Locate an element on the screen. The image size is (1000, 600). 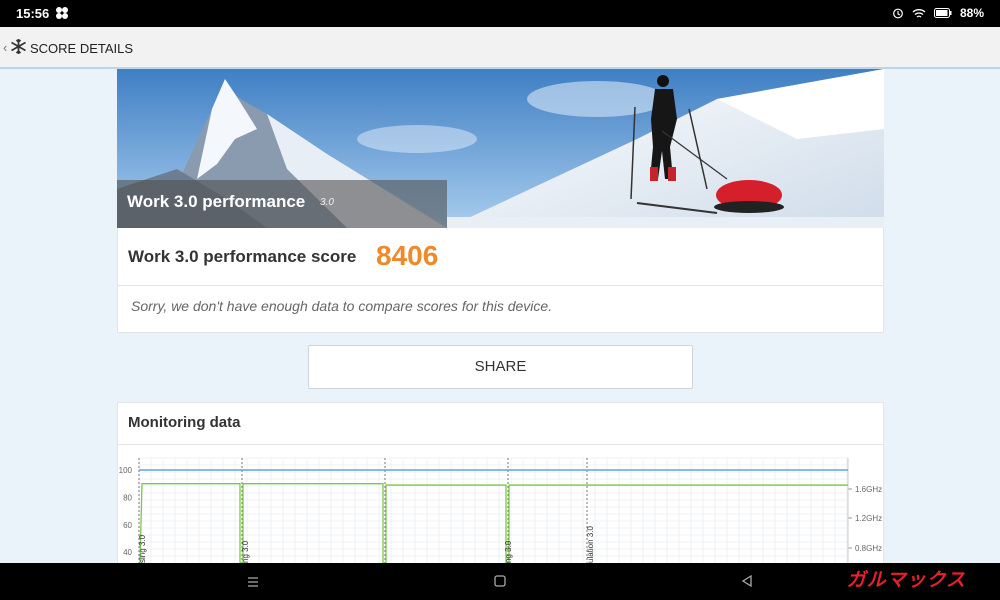
test-title: Work 3.0 performance is located at coordinates (216, 201).